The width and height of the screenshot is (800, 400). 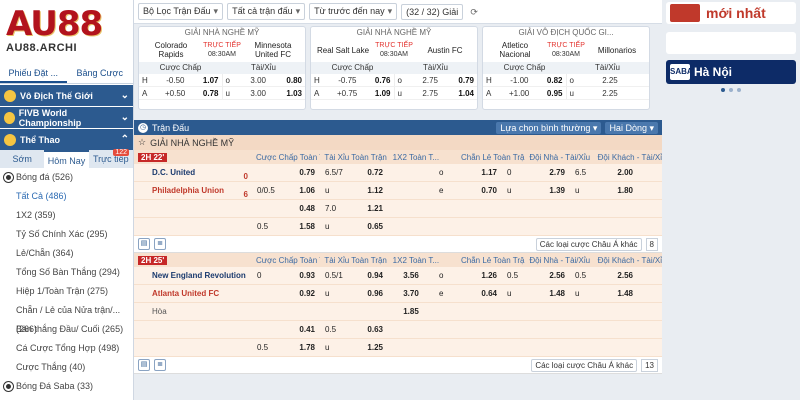 I want to click on home-team: New England Revolution, so click(x=193, y=275).